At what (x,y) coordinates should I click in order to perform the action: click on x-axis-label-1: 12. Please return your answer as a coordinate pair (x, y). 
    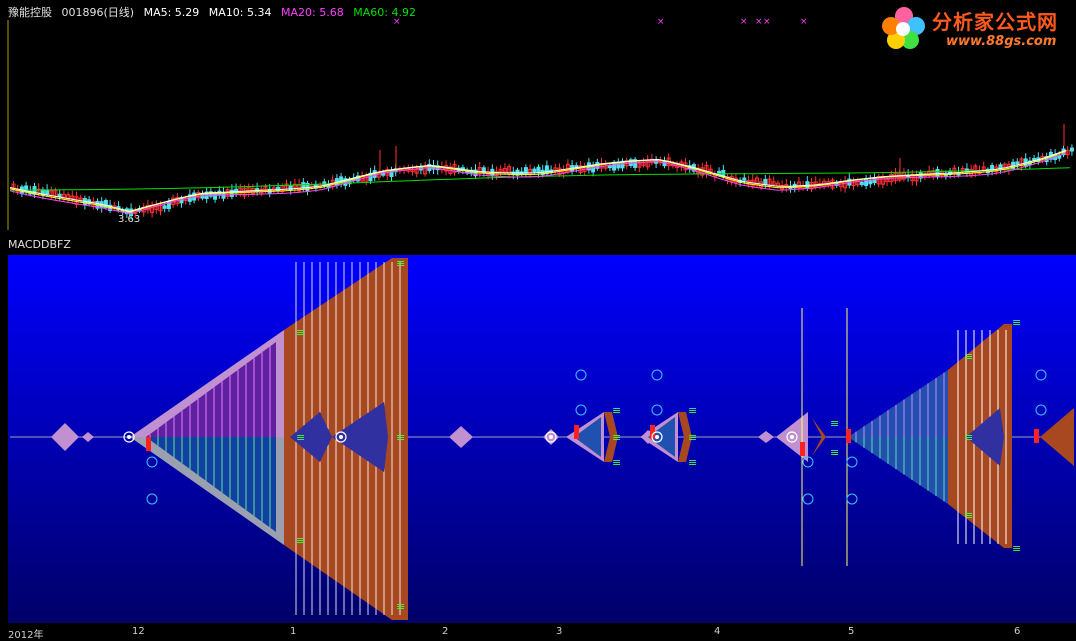
    Looking at the image, I should click on (138, 631).